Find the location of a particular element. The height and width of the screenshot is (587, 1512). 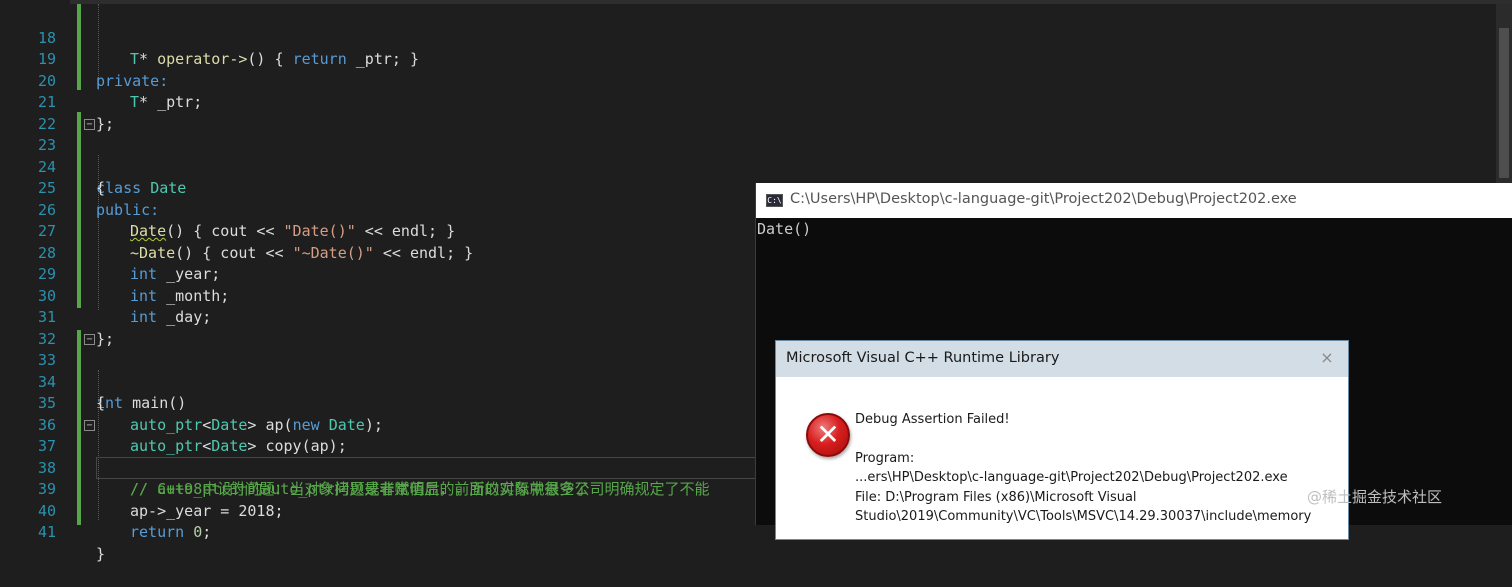

close-icon: × is located at coordinates (1327, 358).